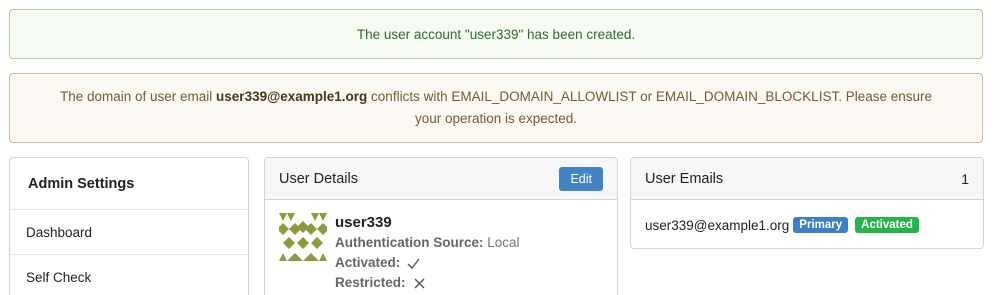 This screenshot has width=1001, height=295. I want to click on user-details-header: User Details Edit, so click(441, 179).